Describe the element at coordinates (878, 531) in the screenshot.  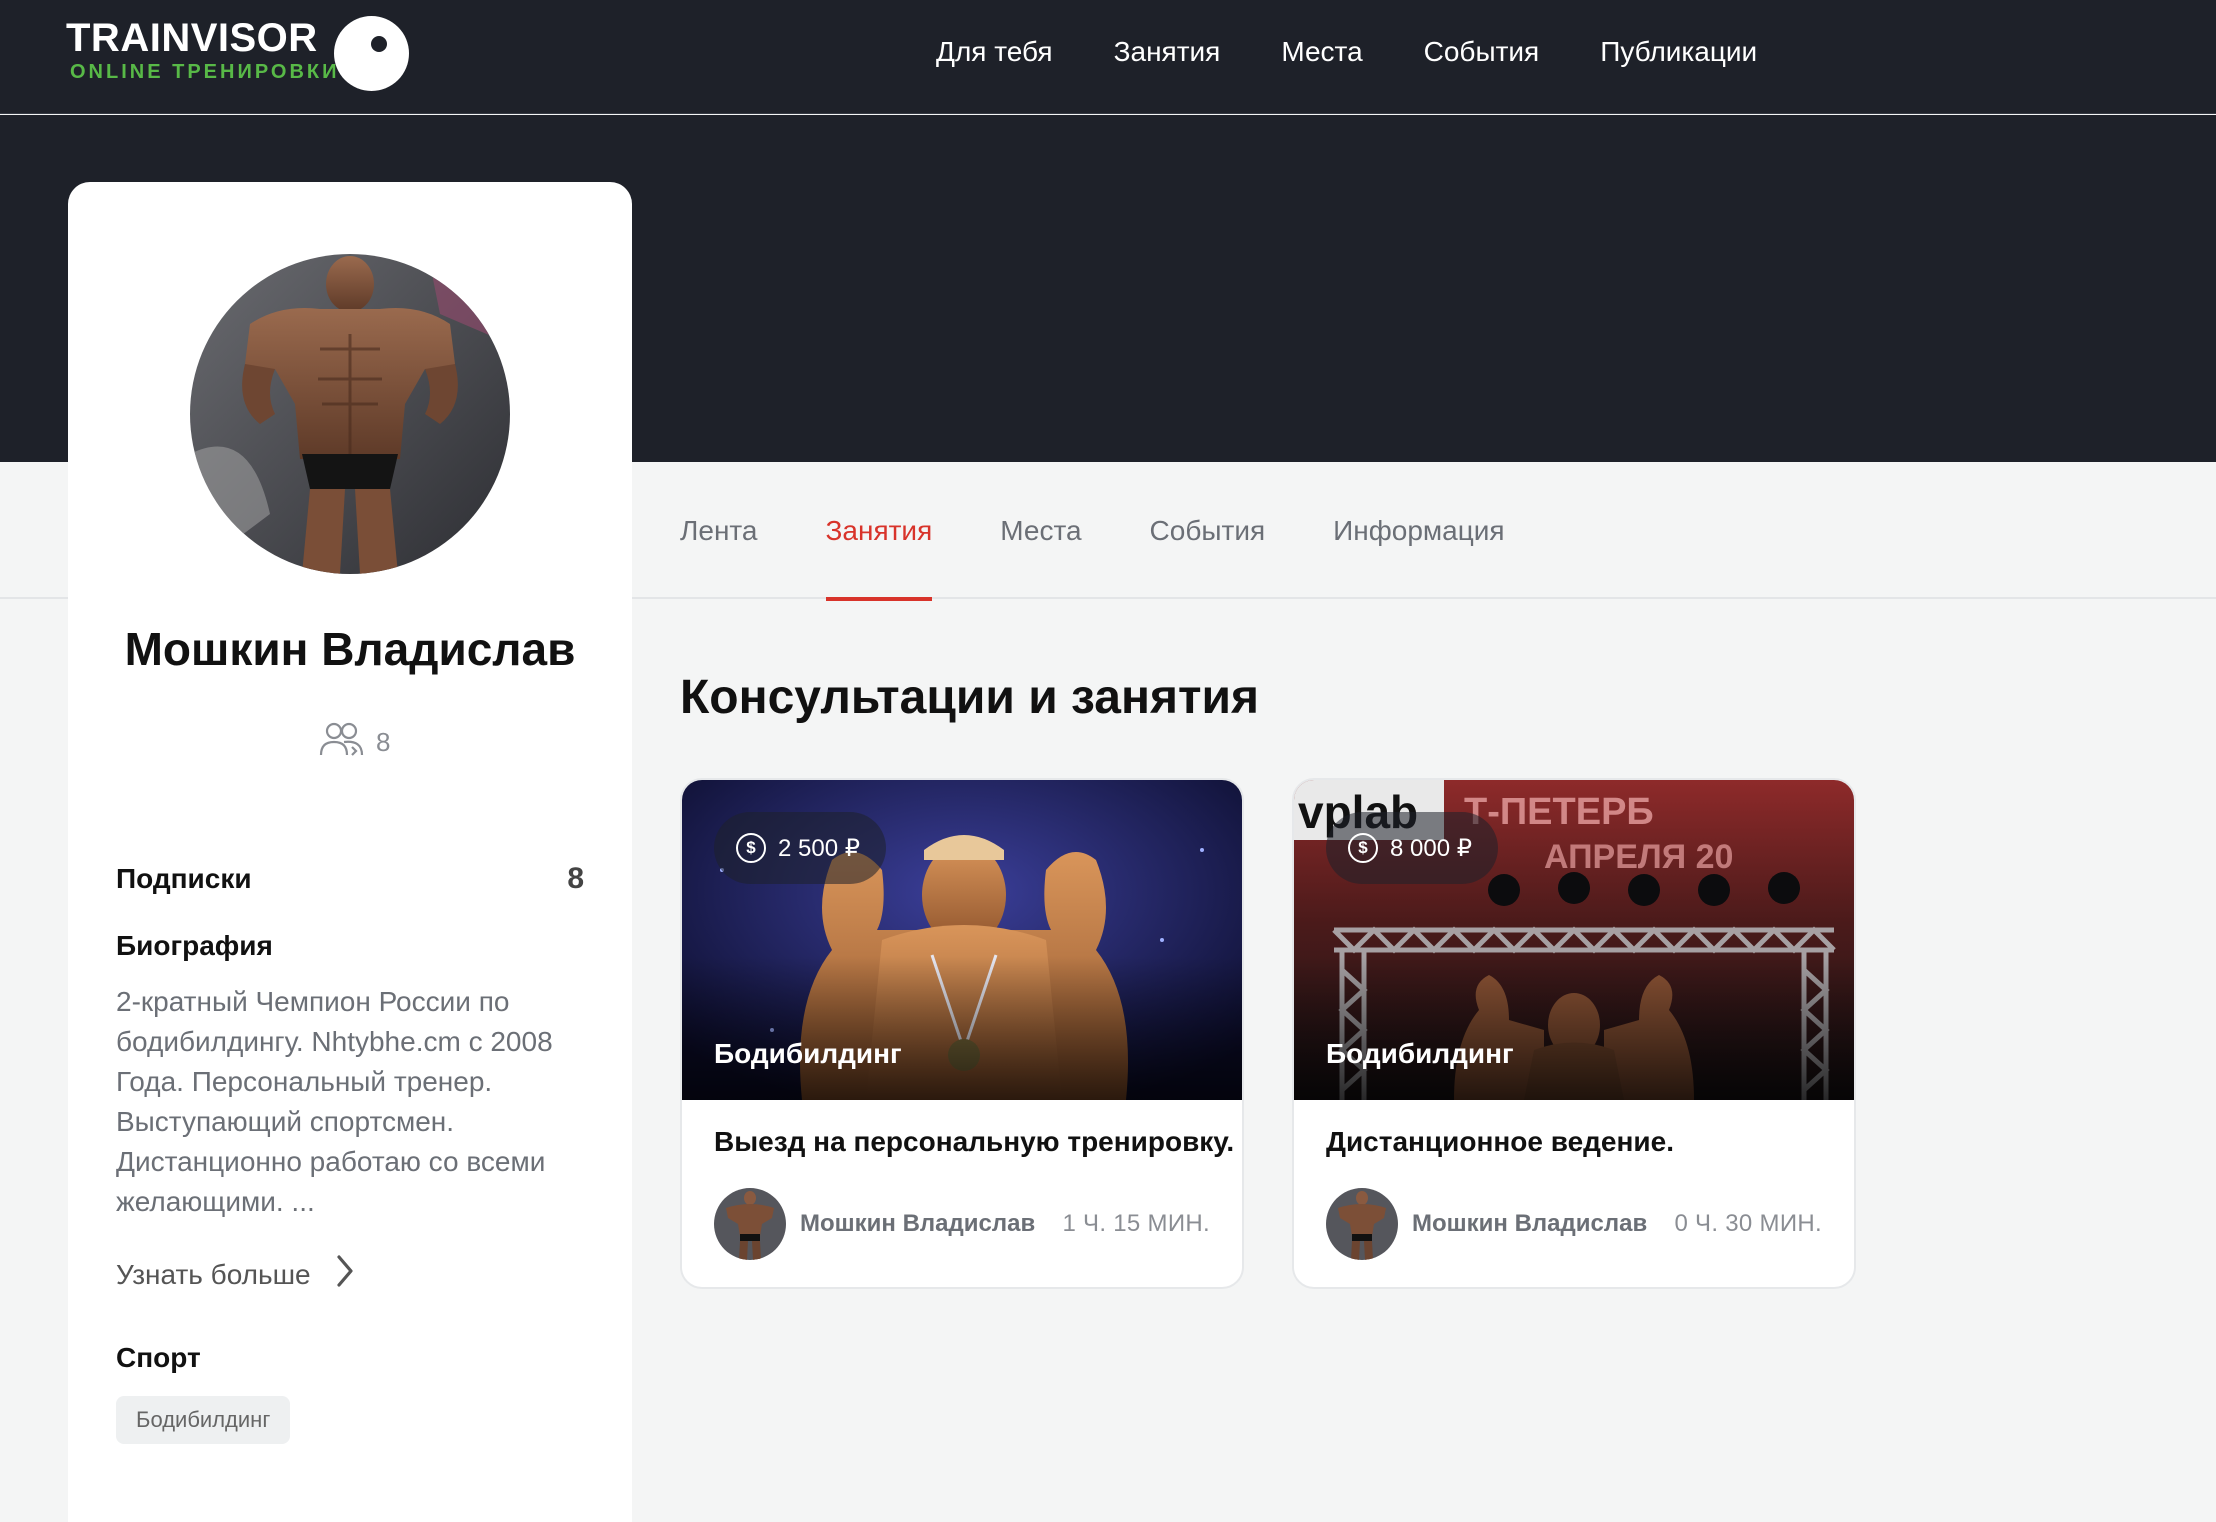
I see `tab-classes: Занятия` at that location.